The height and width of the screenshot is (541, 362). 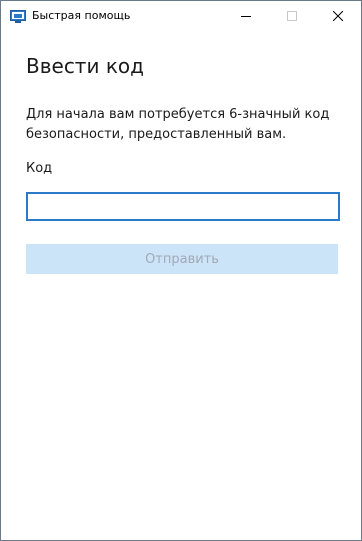 I want to click on close-button, so click(x=338, y=16).